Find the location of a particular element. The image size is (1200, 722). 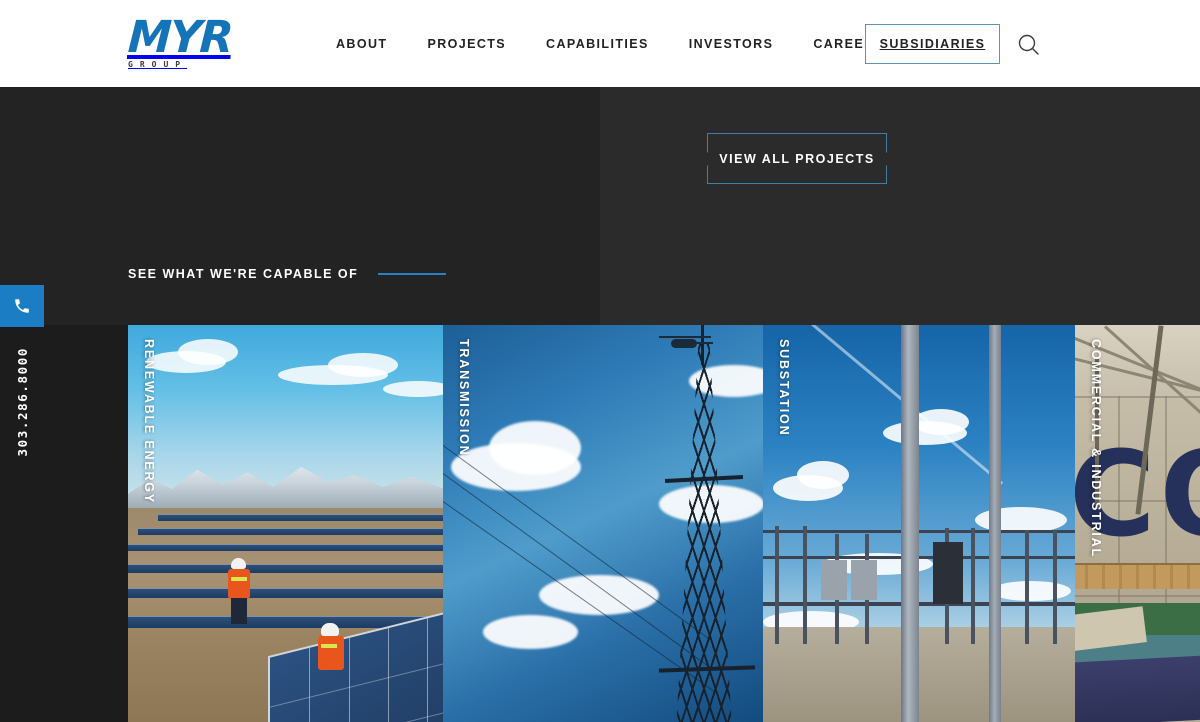

nav-item-capabilities: CAPABILITIES is located at coordinates (597, 44).